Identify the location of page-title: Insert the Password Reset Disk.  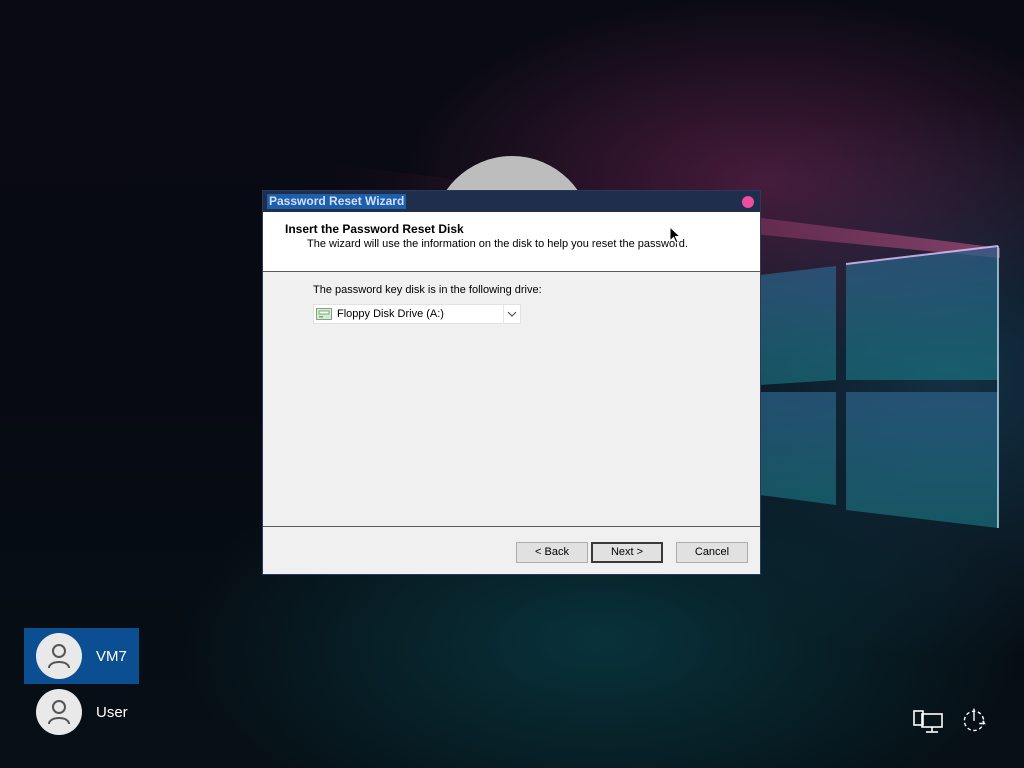
(374, 229).